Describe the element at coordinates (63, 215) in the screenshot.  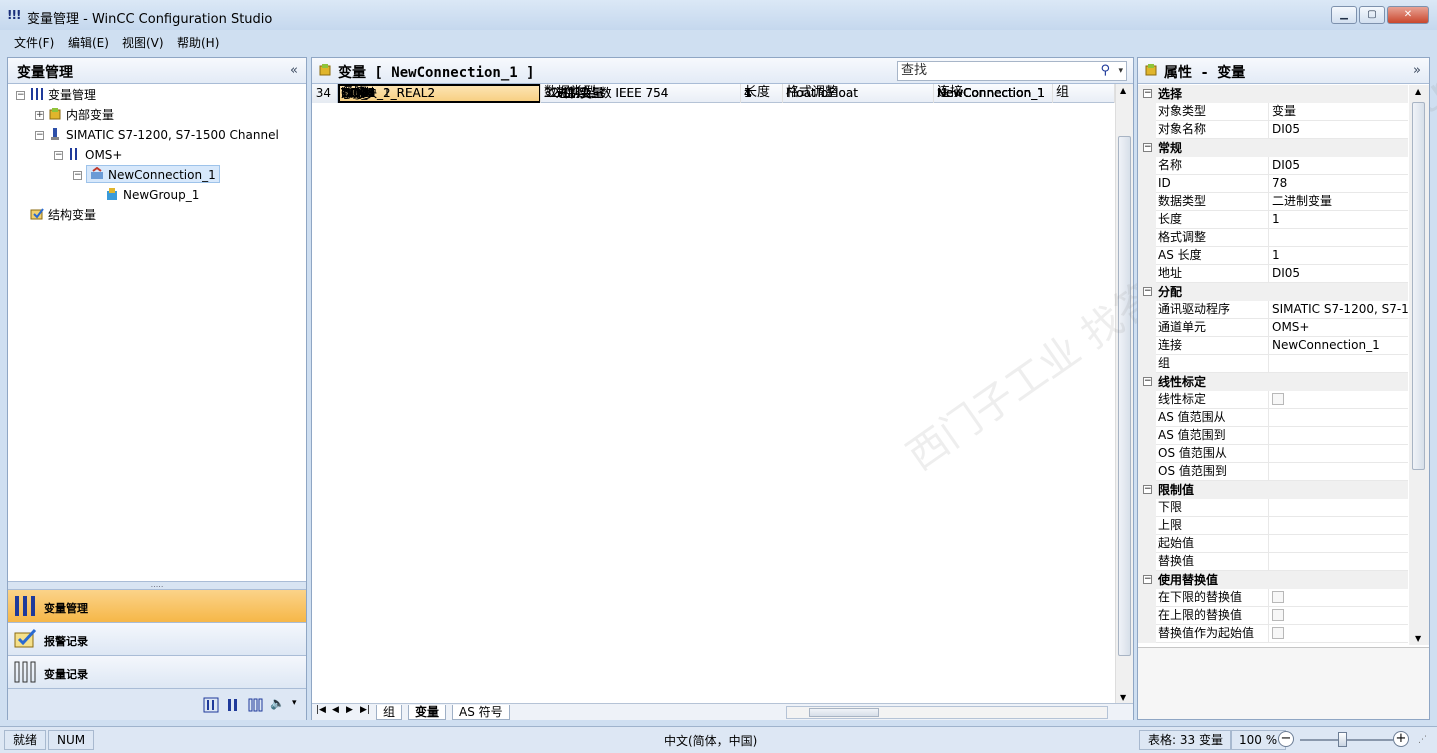
I see `tree-node-struct-tags: 结构变量` at that location.